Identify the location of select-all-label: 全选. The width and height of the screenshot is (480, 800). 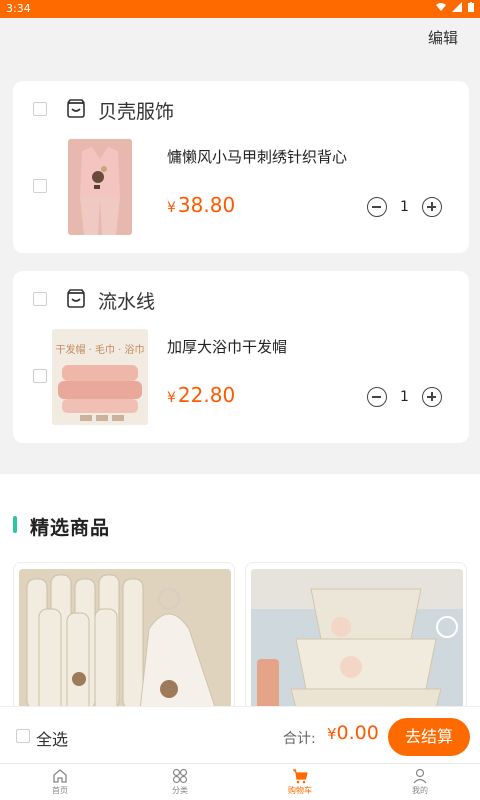
(52, 738).